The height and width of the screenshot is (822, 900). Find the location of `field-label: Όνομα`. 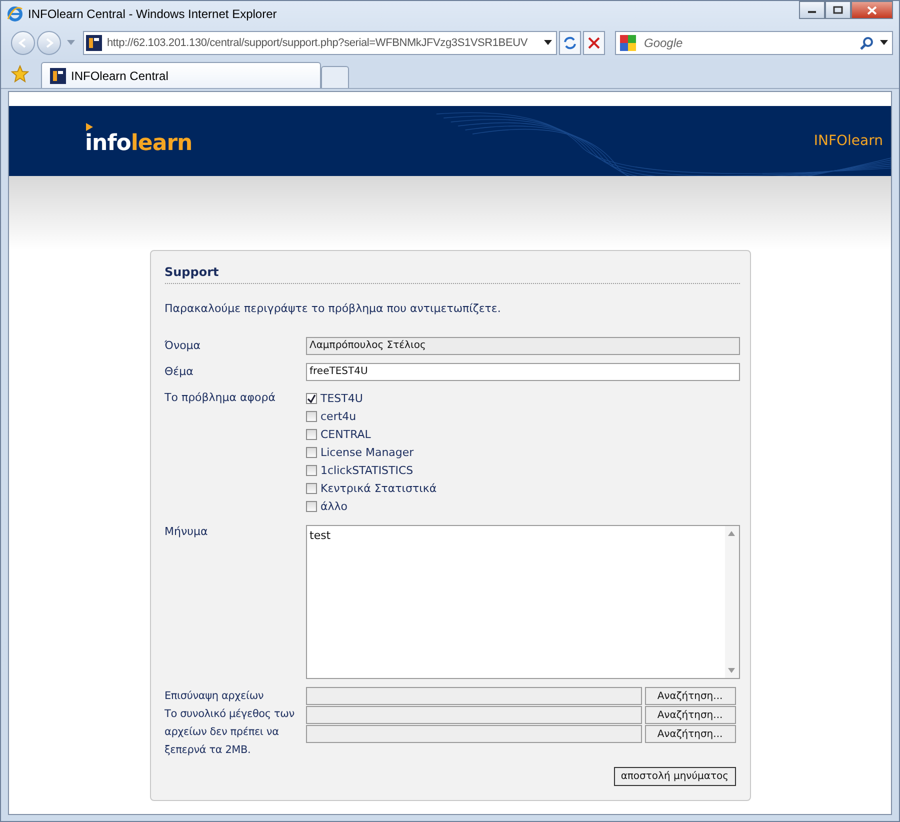

field-label: Όνομα is located at coordinates (182, 346).